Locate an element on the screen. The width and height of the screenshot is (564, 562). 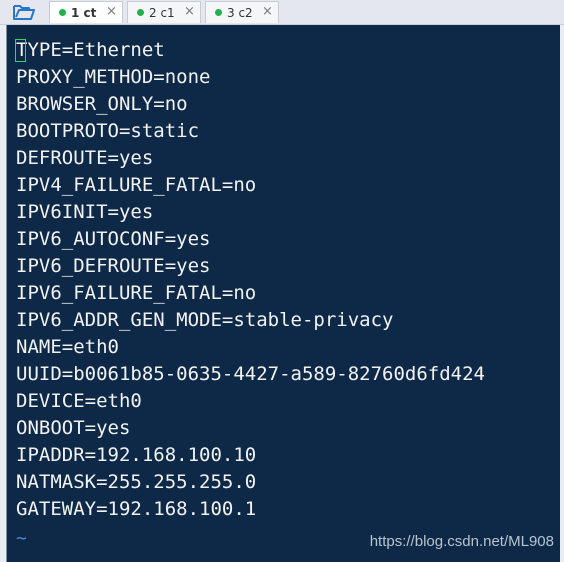
text-cursor is located at coordinates (20, 50).